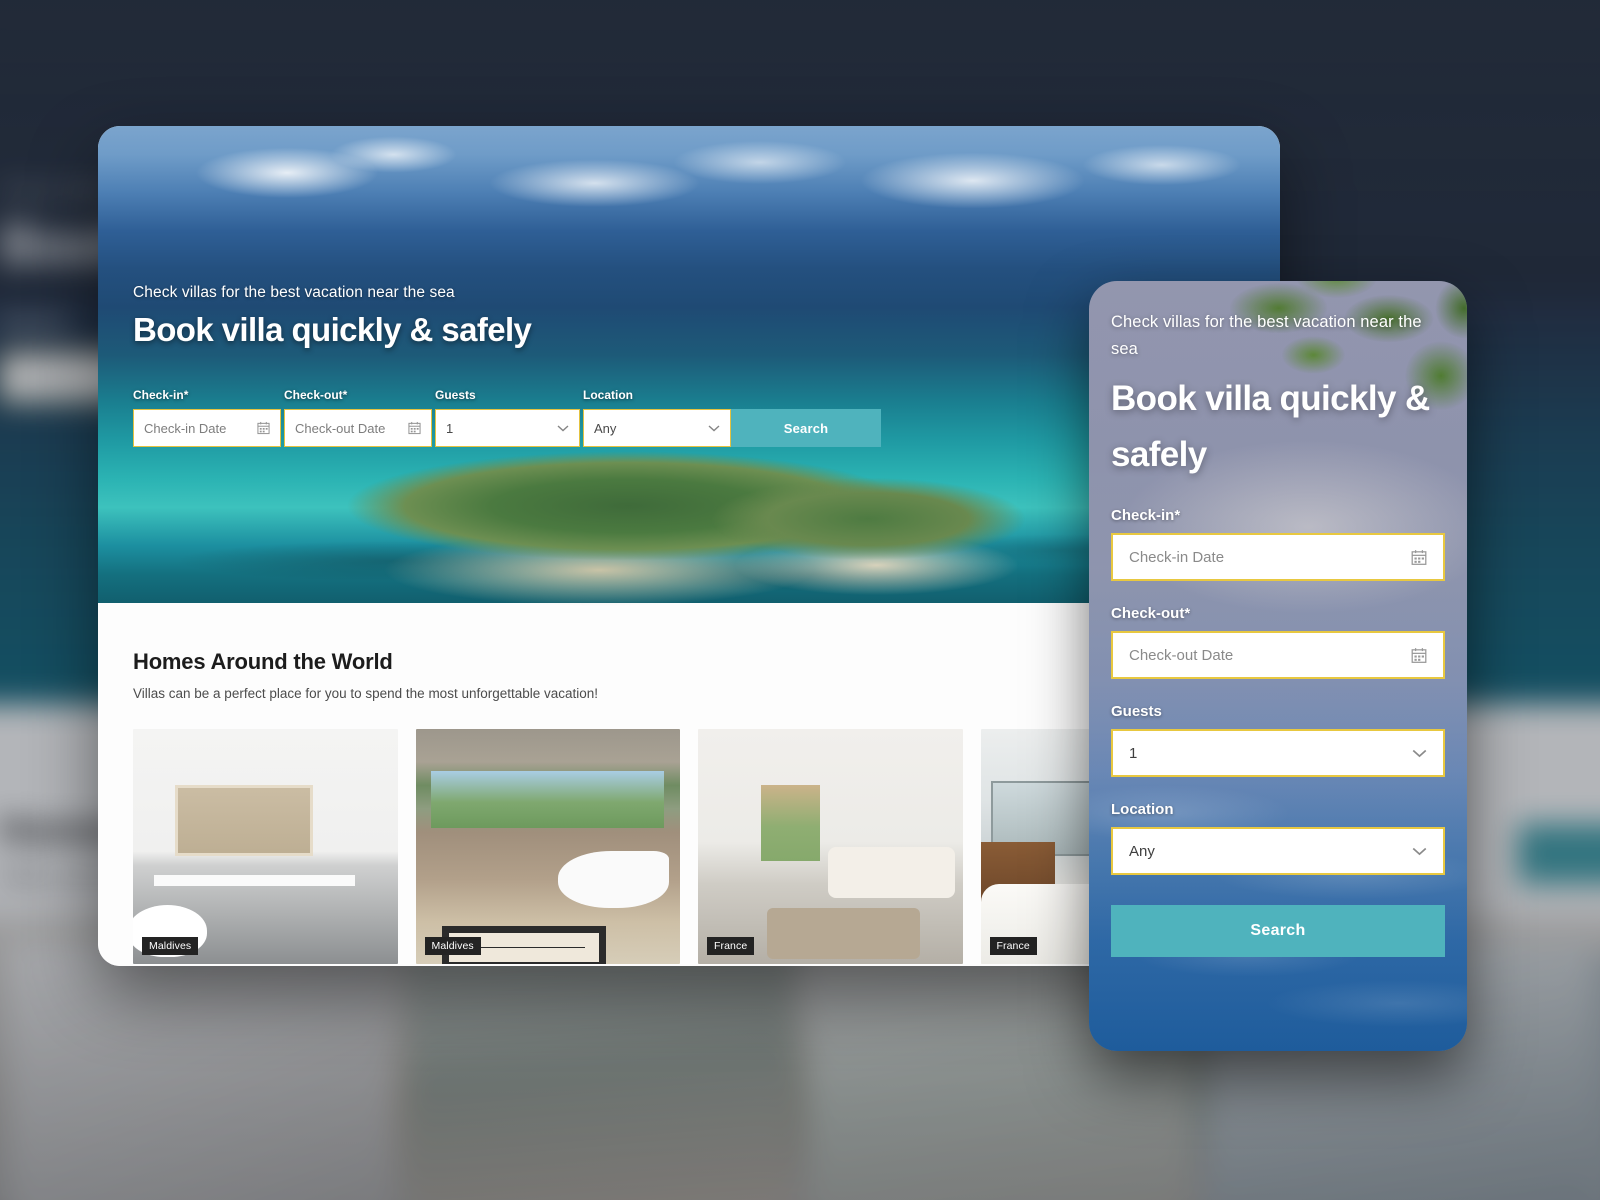  What do you see at coordinates (1278, 655) in the screenshot?
I see `mobile-checkout-input: Check-out Date` at bounding box center [1278, 655].